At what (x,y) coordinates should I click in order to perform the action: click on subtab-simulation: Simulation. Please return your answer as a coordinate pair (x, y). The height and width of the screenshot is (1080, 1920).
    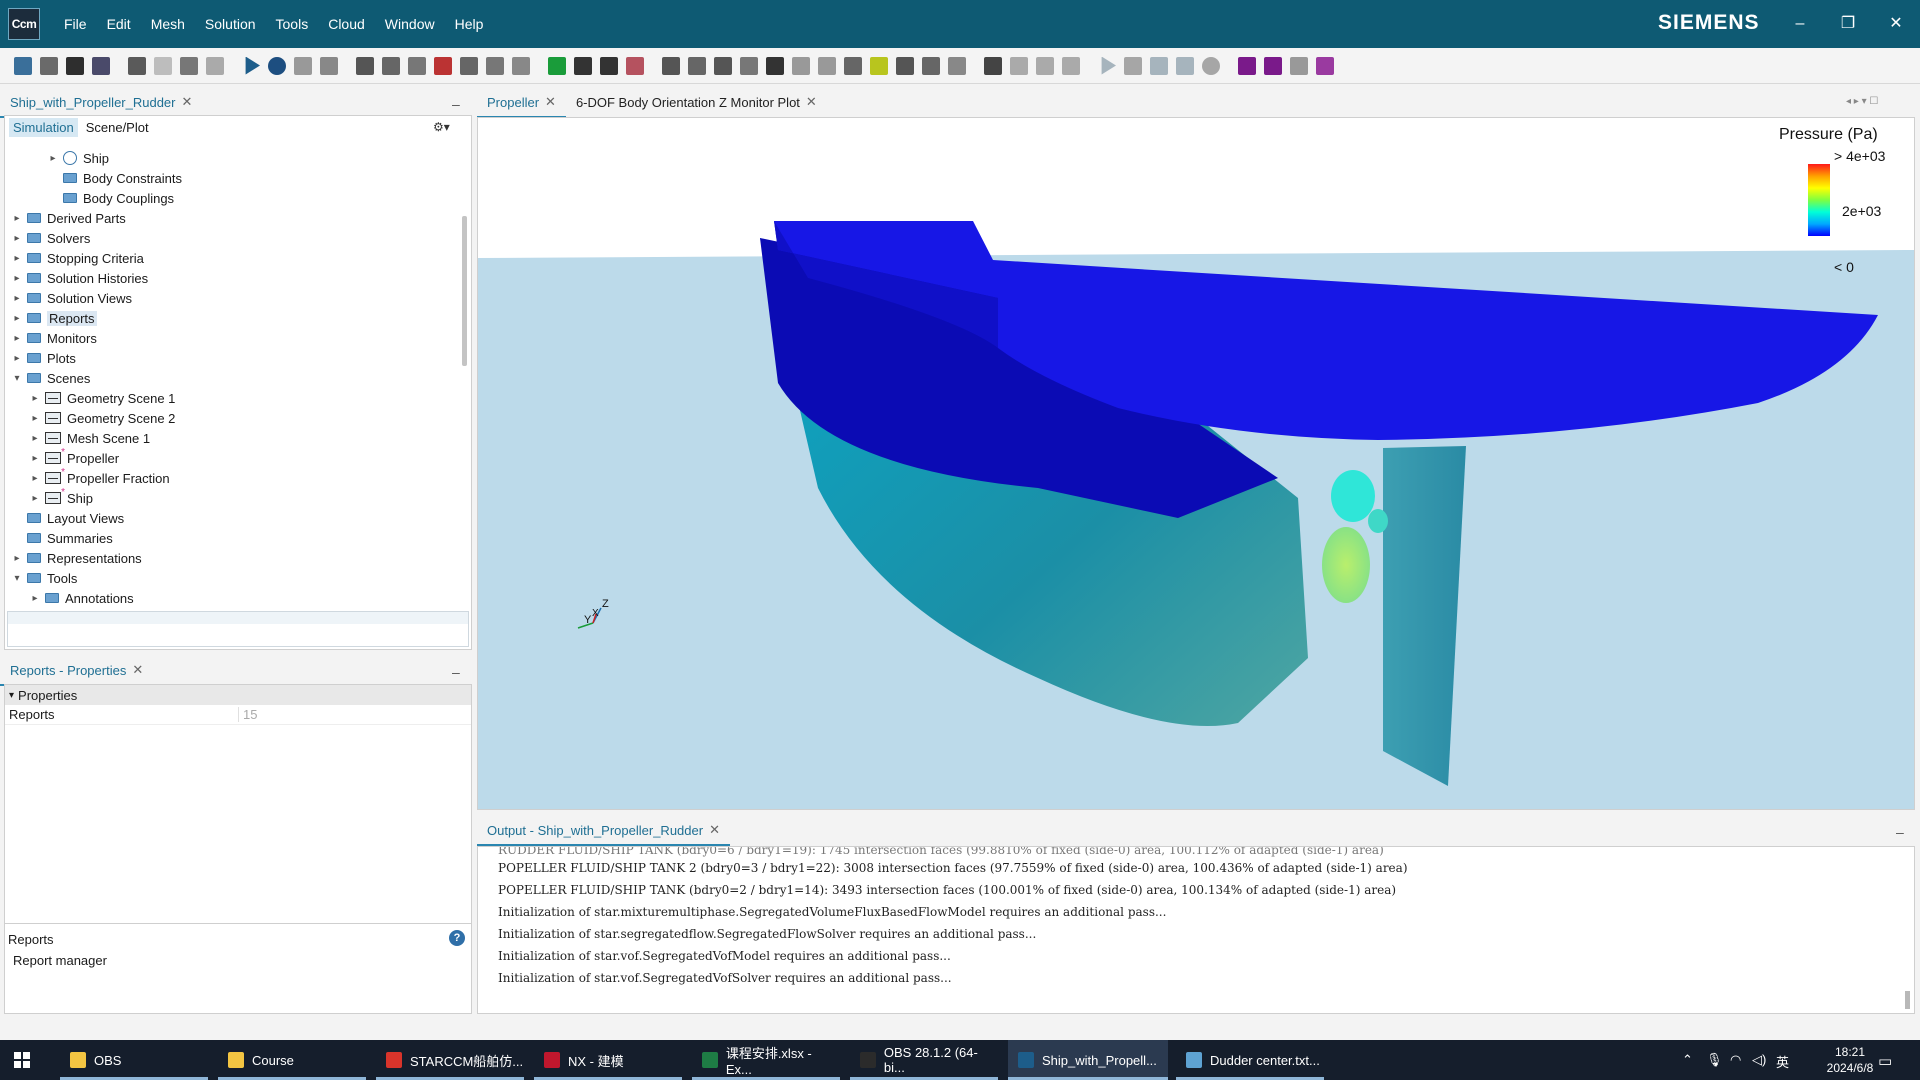
    Looking at the image, I should click on (43, 127).